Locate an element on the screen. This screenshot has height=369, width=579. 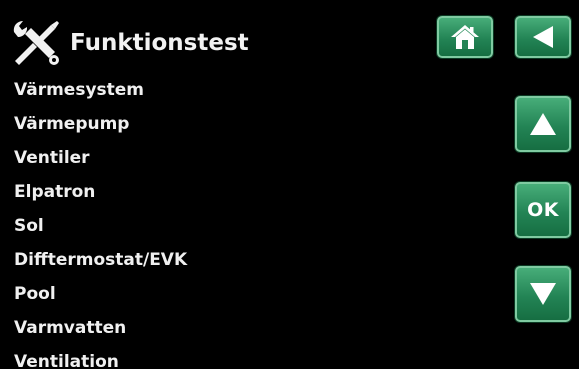
menu-item-elpatron: Elpatron is located at coordinates (100, 195).